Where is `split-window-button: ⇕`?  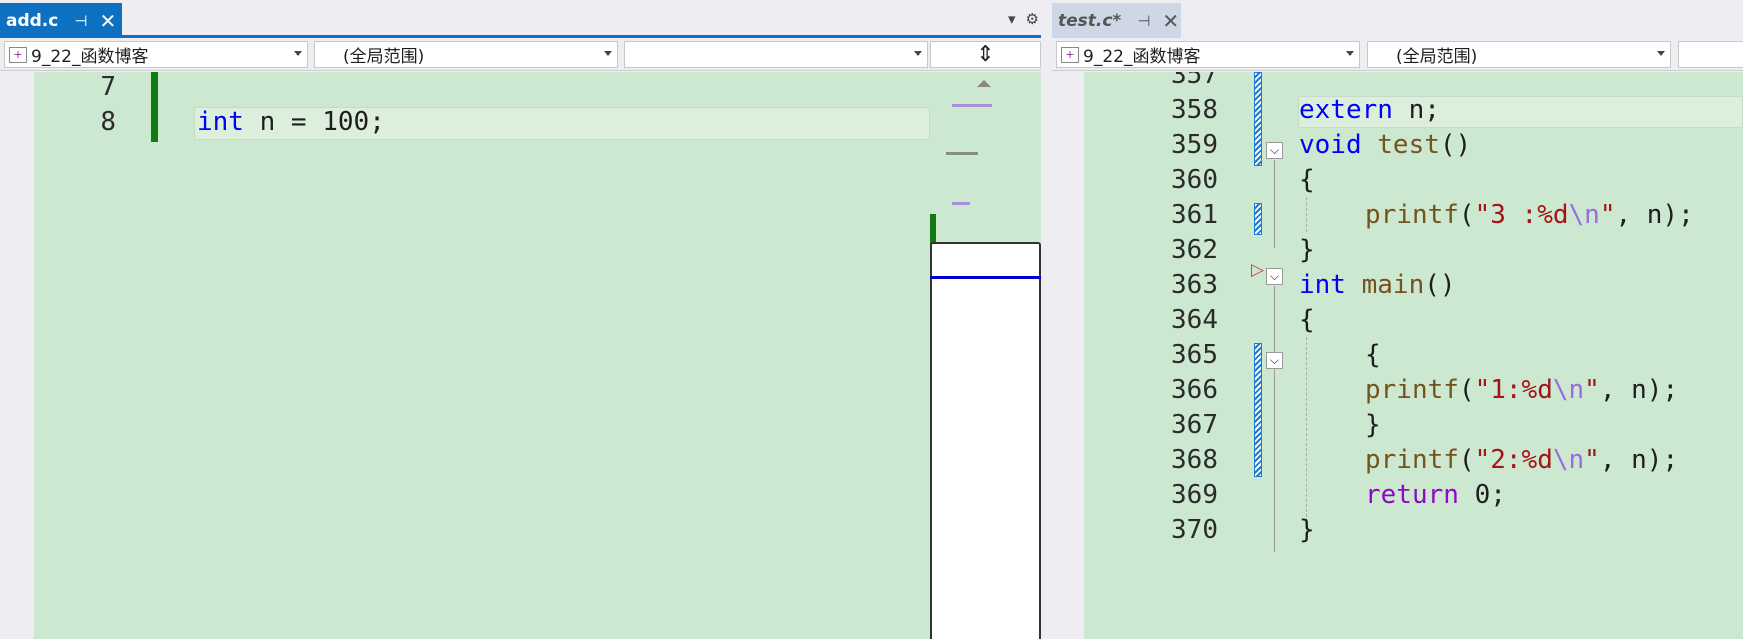
split-window-button: ⇕ is located at coordinates (985, 54).